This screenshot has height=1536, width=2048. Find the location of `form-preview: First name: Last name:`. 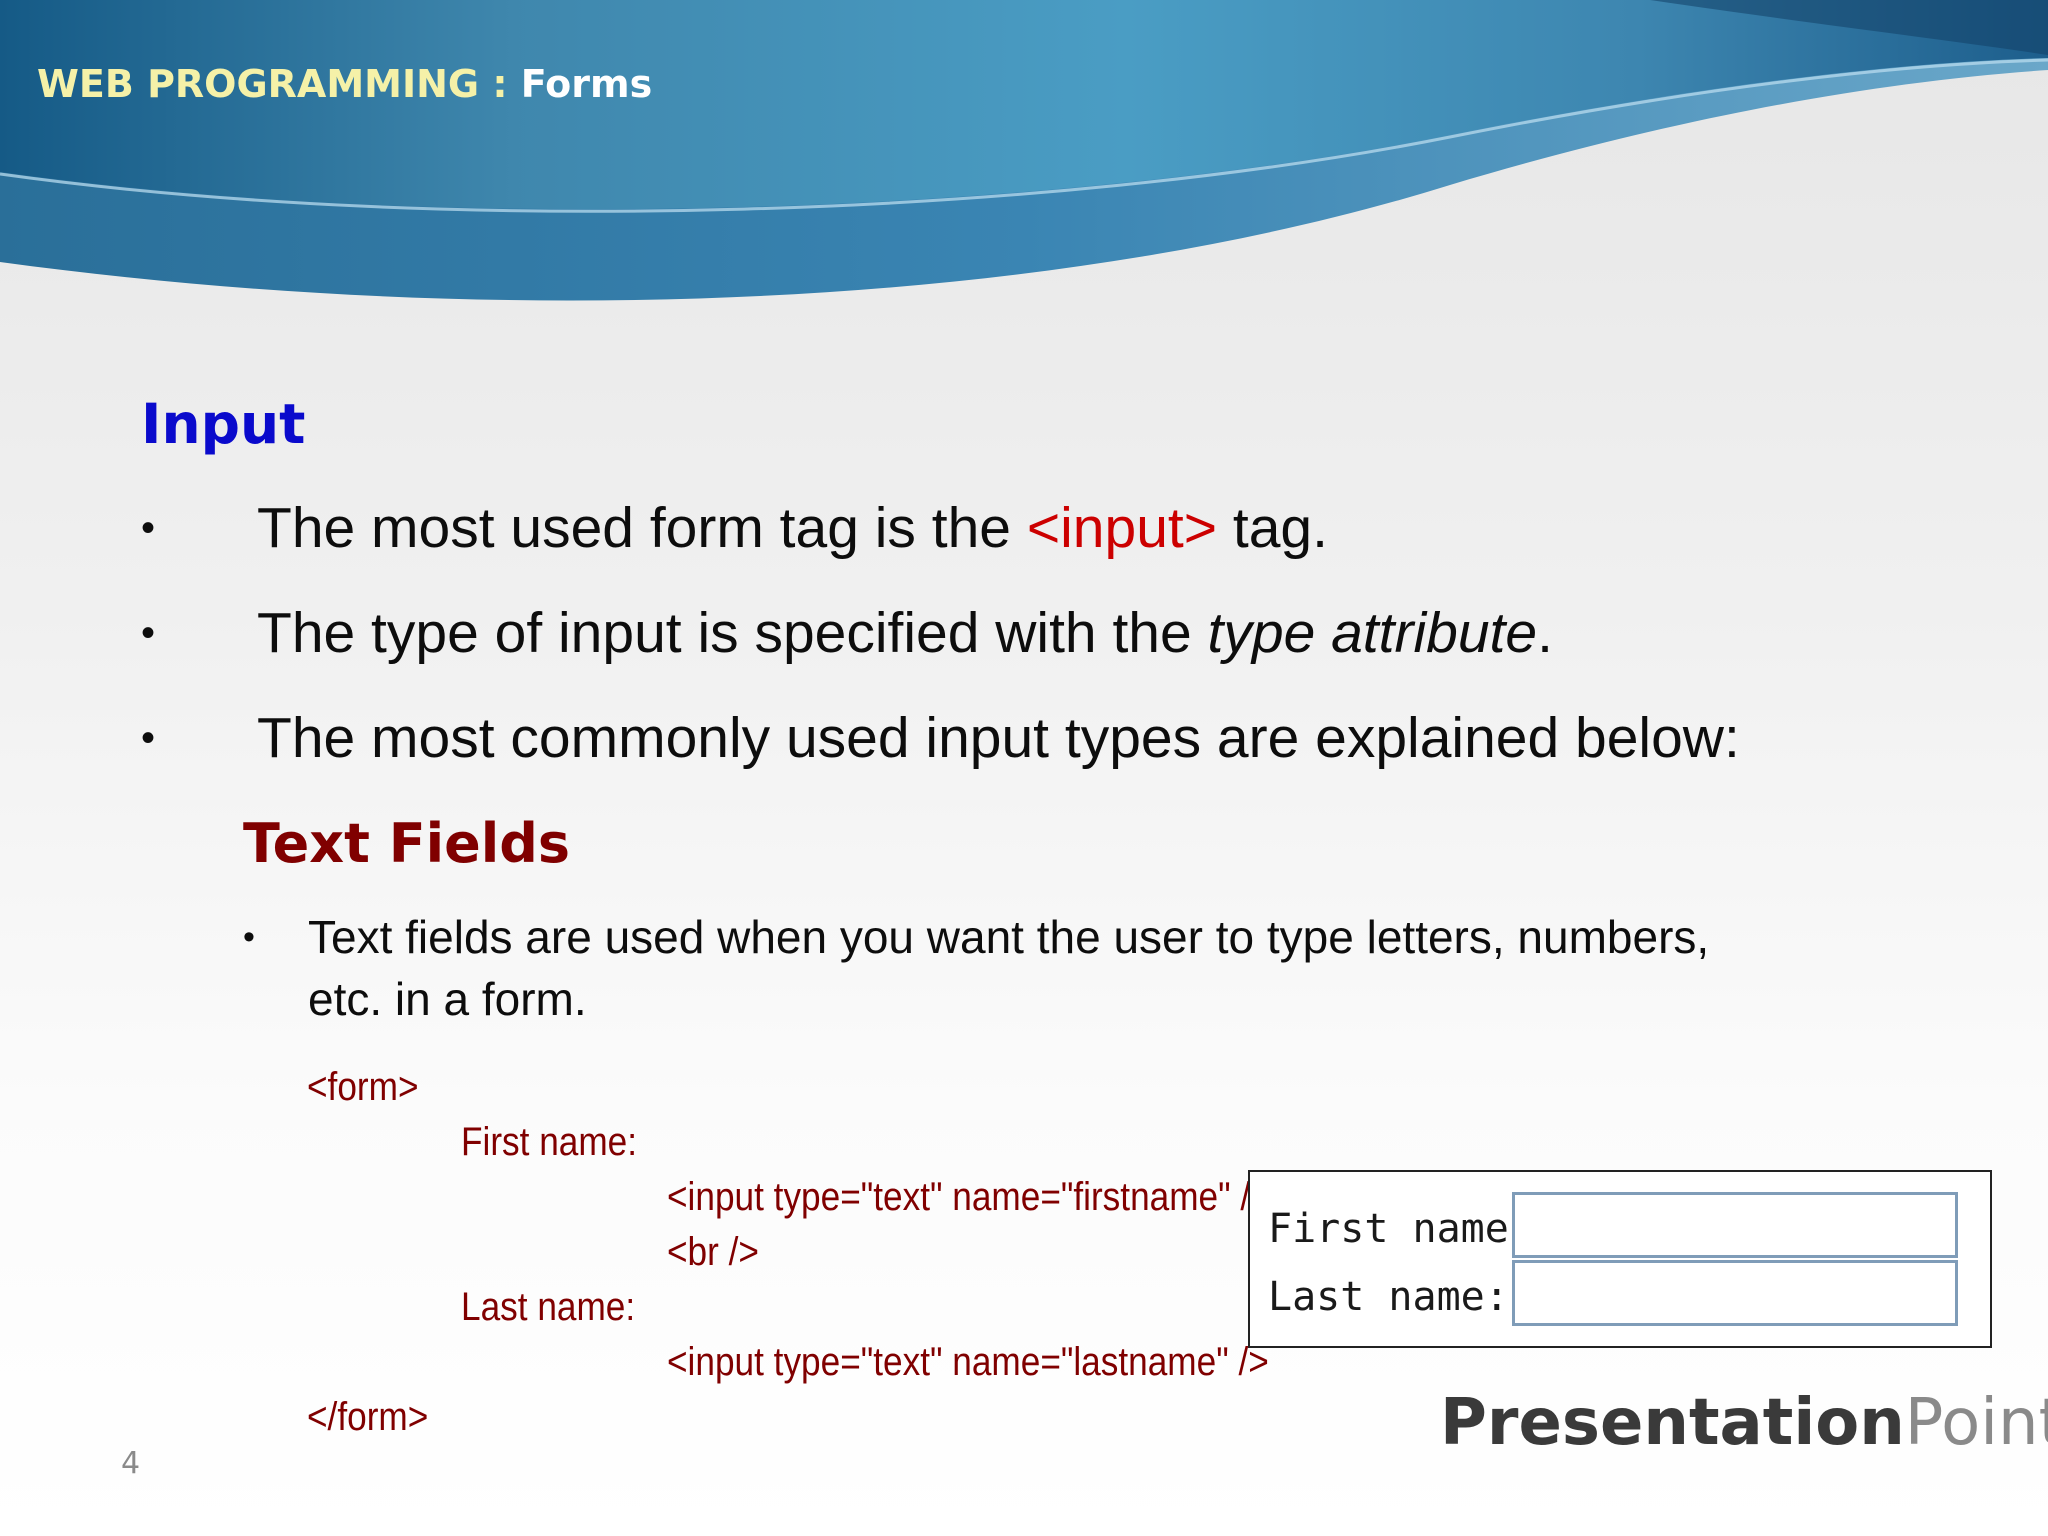

form-preview: First name: Last name: is located at coordinates (1620, 1259).